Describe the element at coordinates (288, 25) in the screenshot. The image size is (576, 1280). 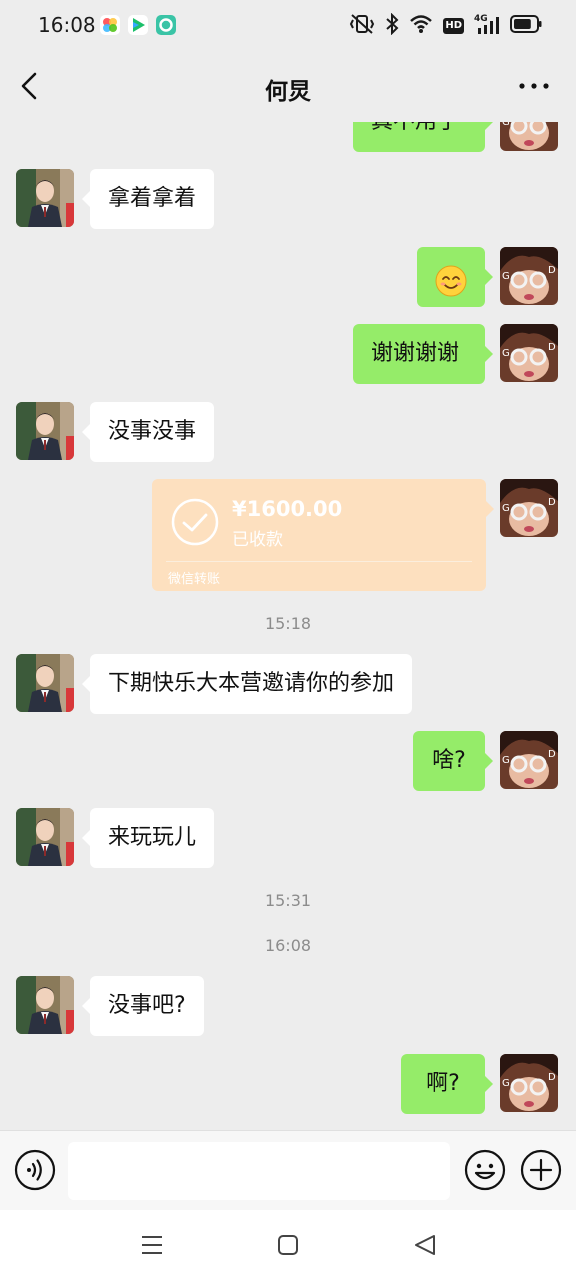
I see `status-bar: 16:08 HD 4G` at that location.